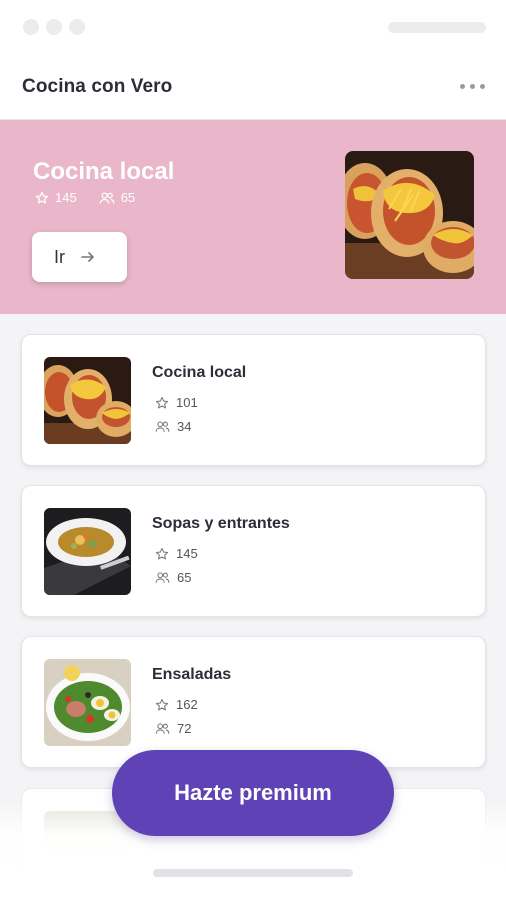 This screenshot has height=900, width=506. I want to click on hero-users: 65, so click(117, 197).